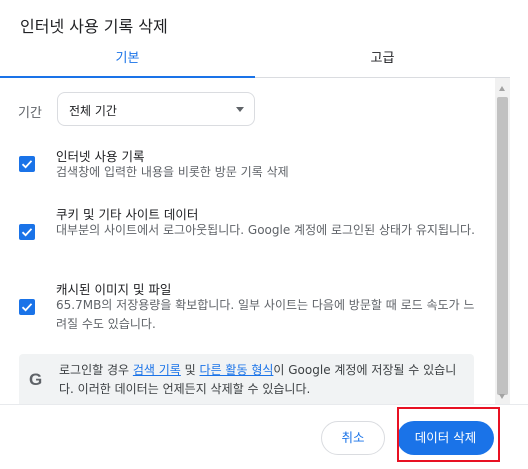  I want to click on notice-prefix: 로그인할 경우, so click(96, 370).